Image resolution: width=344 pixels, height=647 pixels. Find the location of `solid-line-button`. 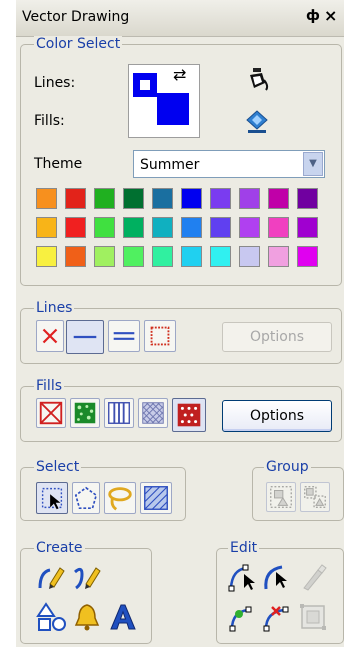

solid-line-button is located at coordinates (85, 337).